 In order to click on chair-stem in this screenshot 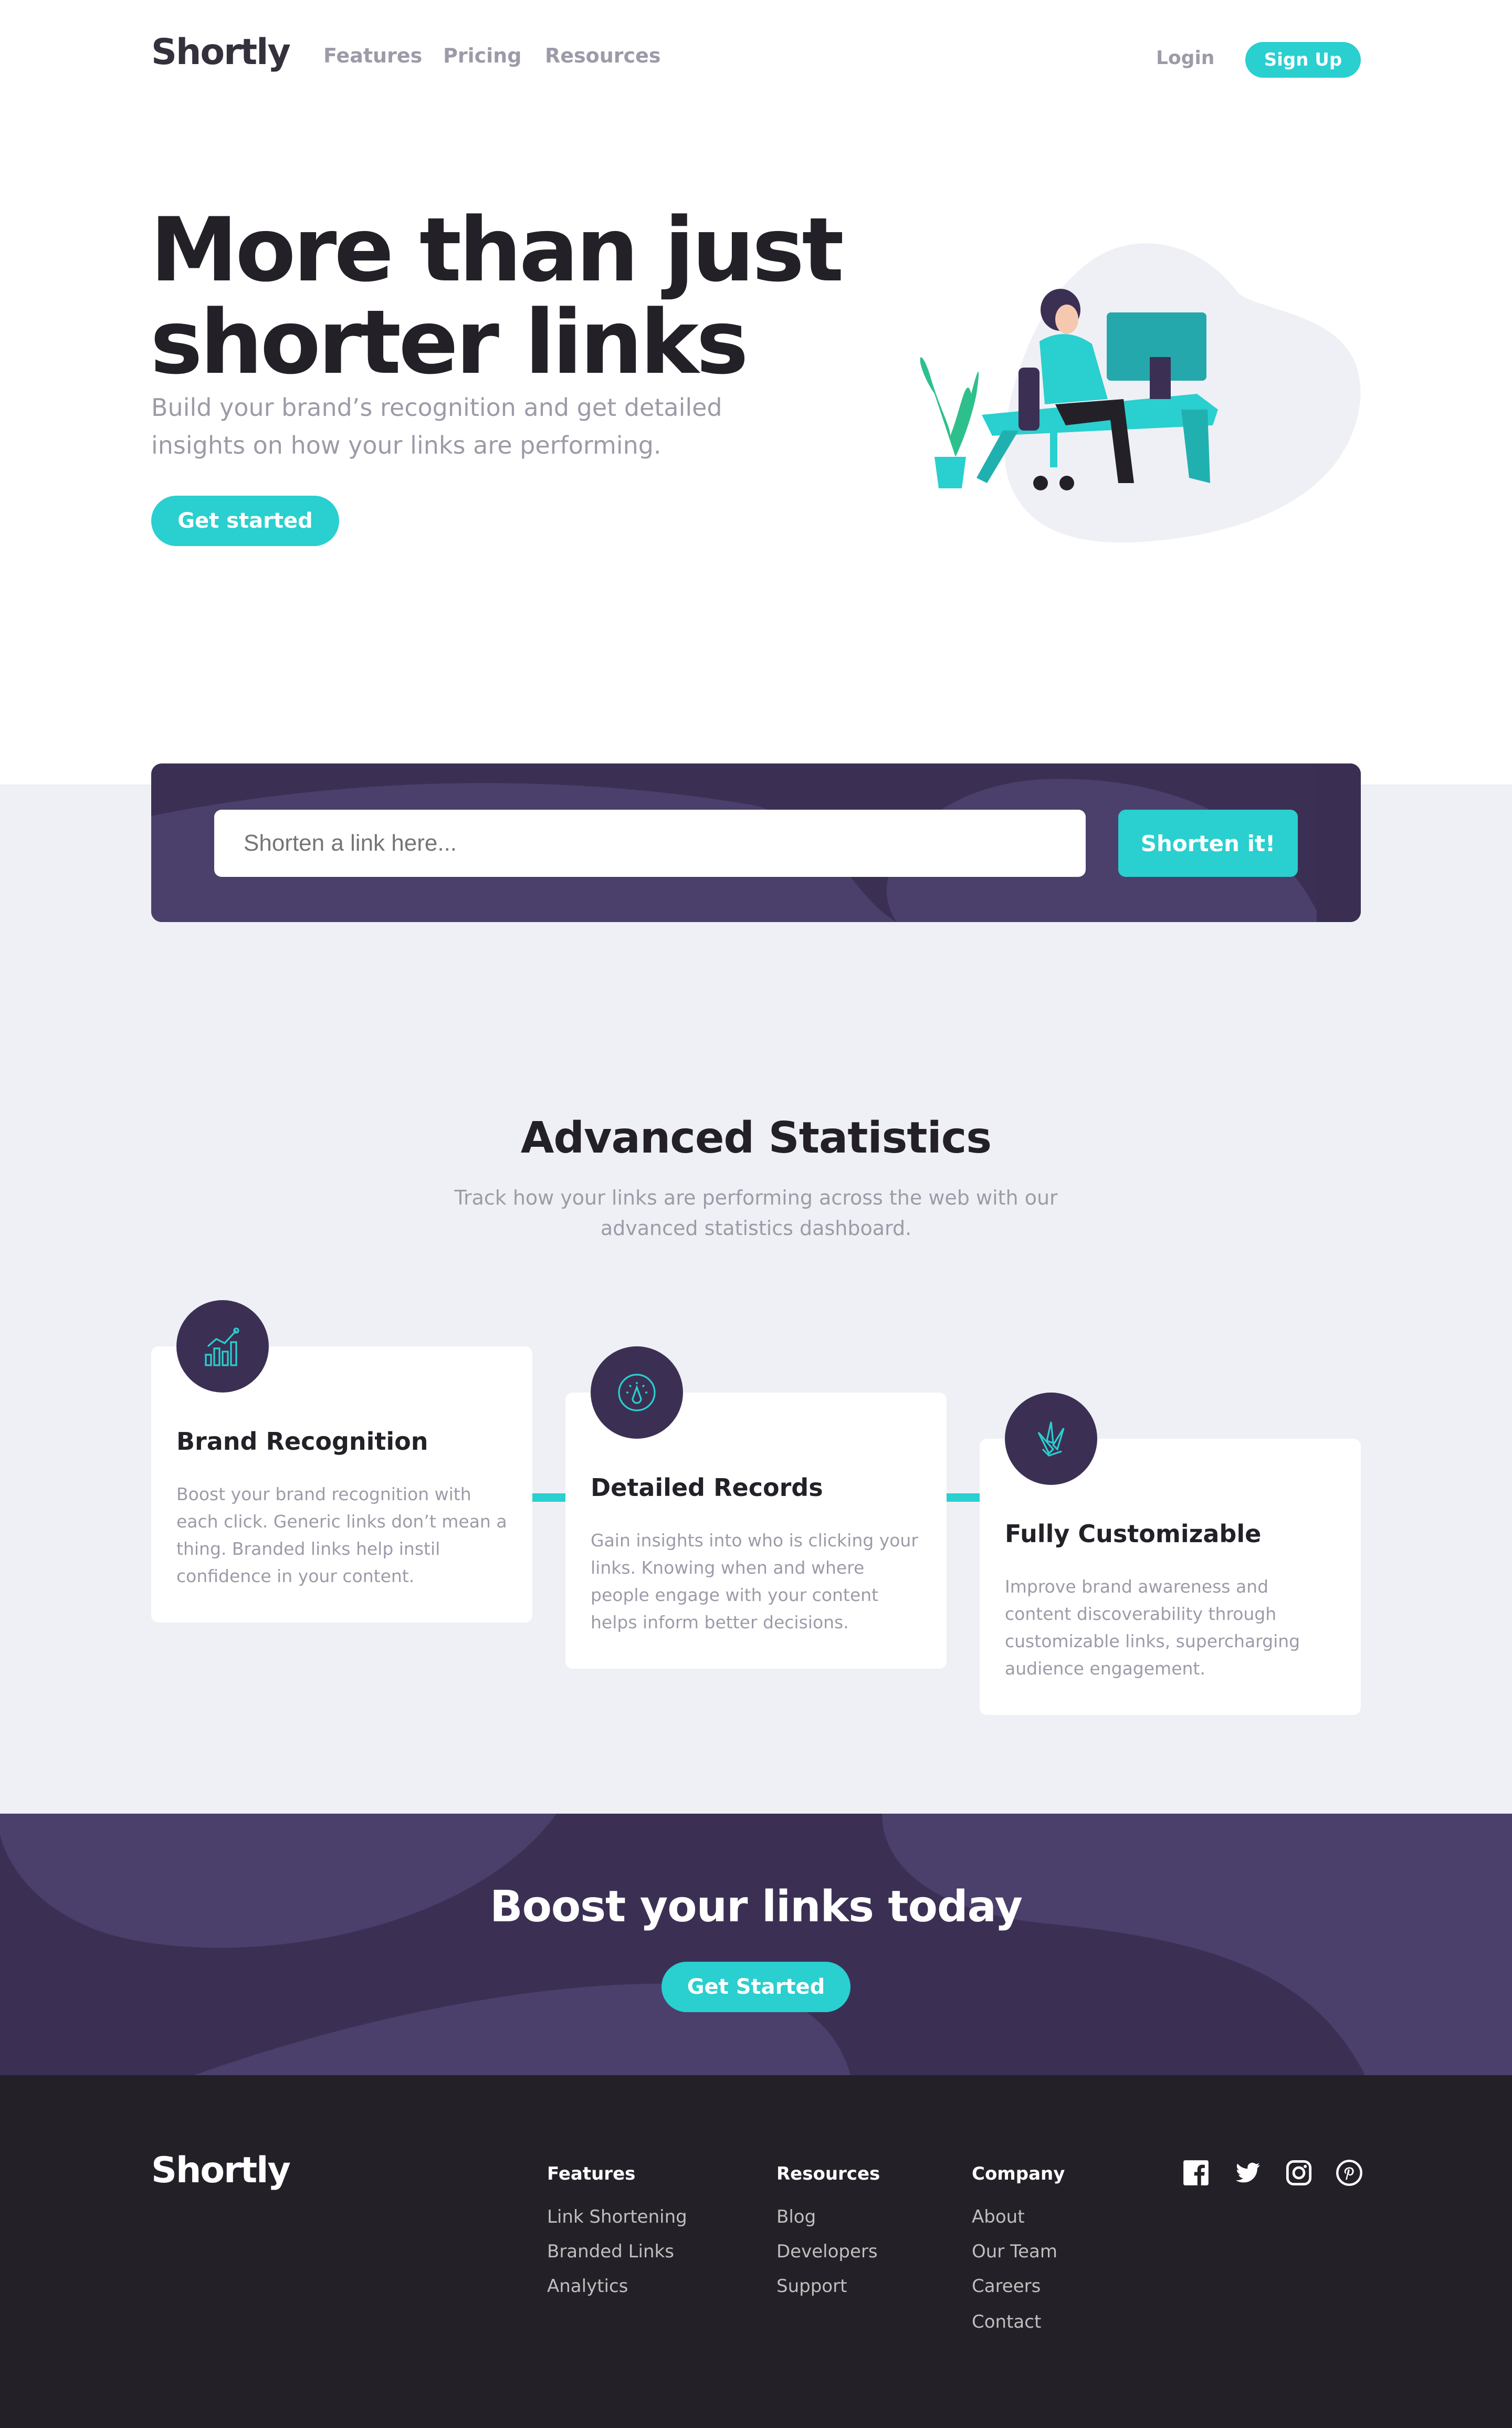, I will do `click(1053, 449)`.